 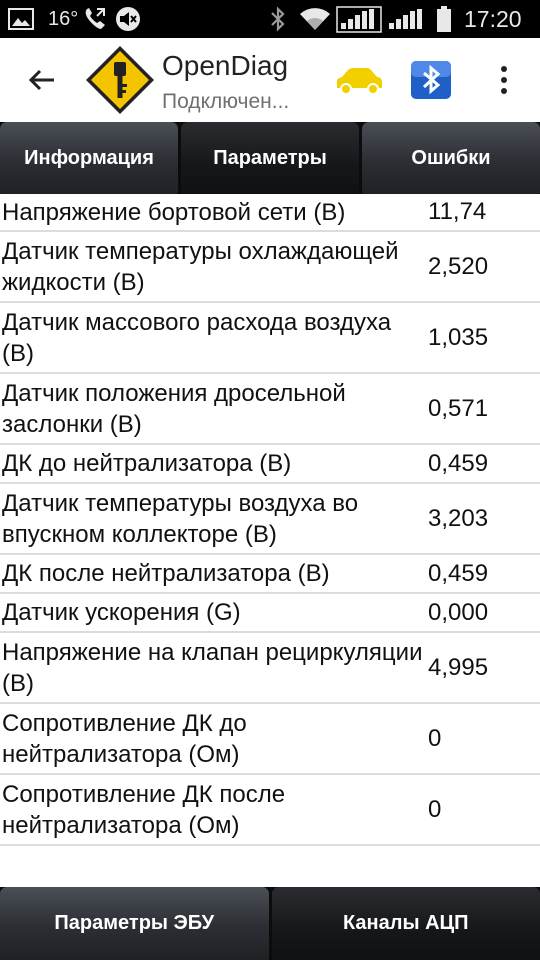 I want to click on signal-sim2-icon, so click(x=407, y=19).